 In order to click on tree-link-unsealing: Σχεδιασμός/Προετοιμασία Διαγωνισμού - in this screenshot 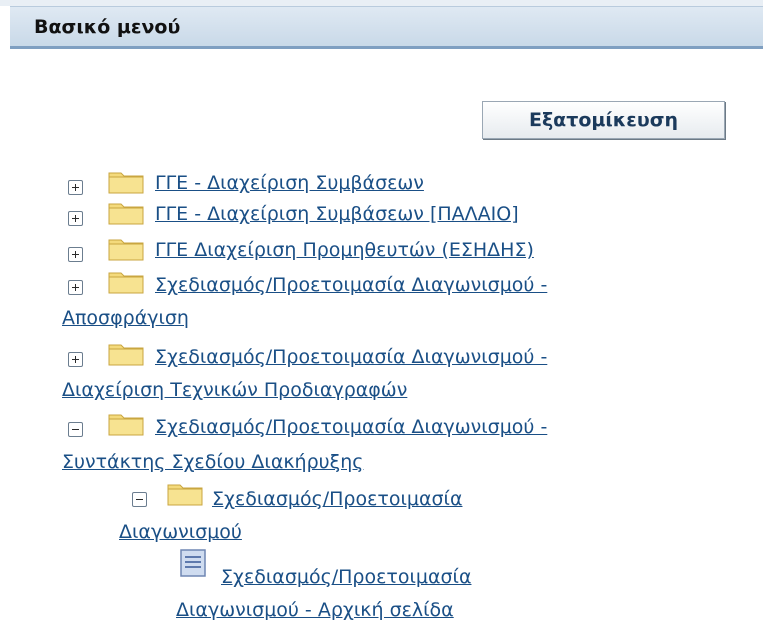, I will do `click(351, 285)`.